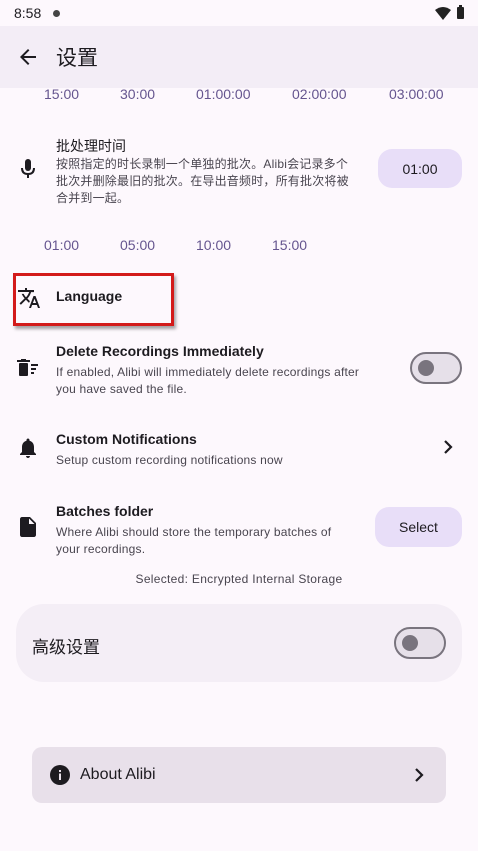  What do you see at coordinates (436, 368) in the screenshot?
I see `delete-recordings-toggle` at bounding box center [436, 368].